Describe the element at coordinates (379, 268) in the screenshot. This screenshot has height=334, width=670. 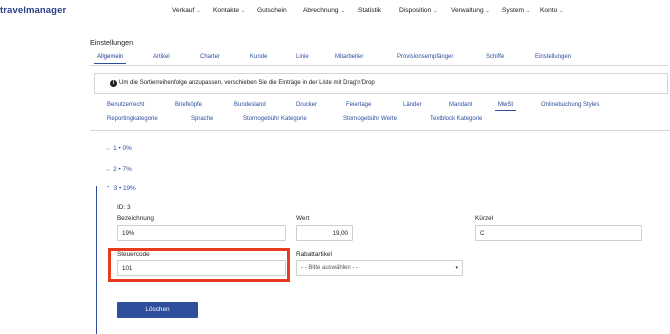
I see `rabattartikel-select: - - Bitte auswählen - - ▾` at that location.